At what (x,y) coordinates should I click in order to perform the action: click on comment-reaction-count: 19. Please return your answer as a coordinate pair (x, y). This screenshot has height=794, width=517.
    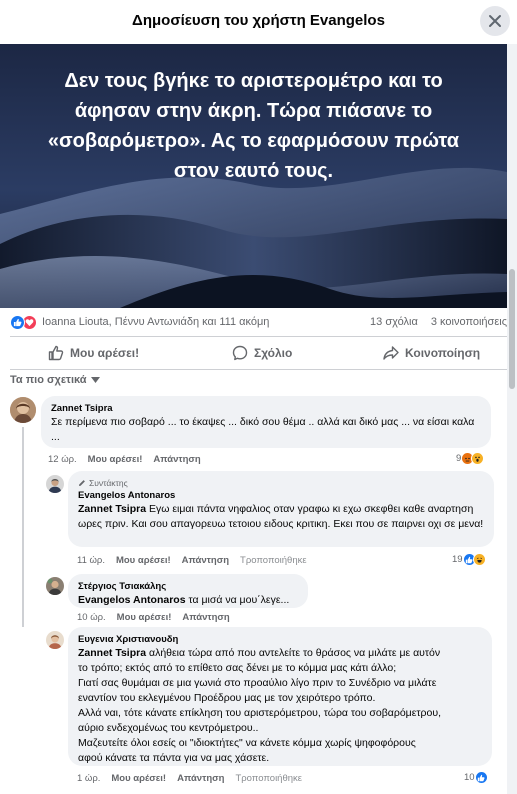
    Looking at the image, I should click on (457, 559).